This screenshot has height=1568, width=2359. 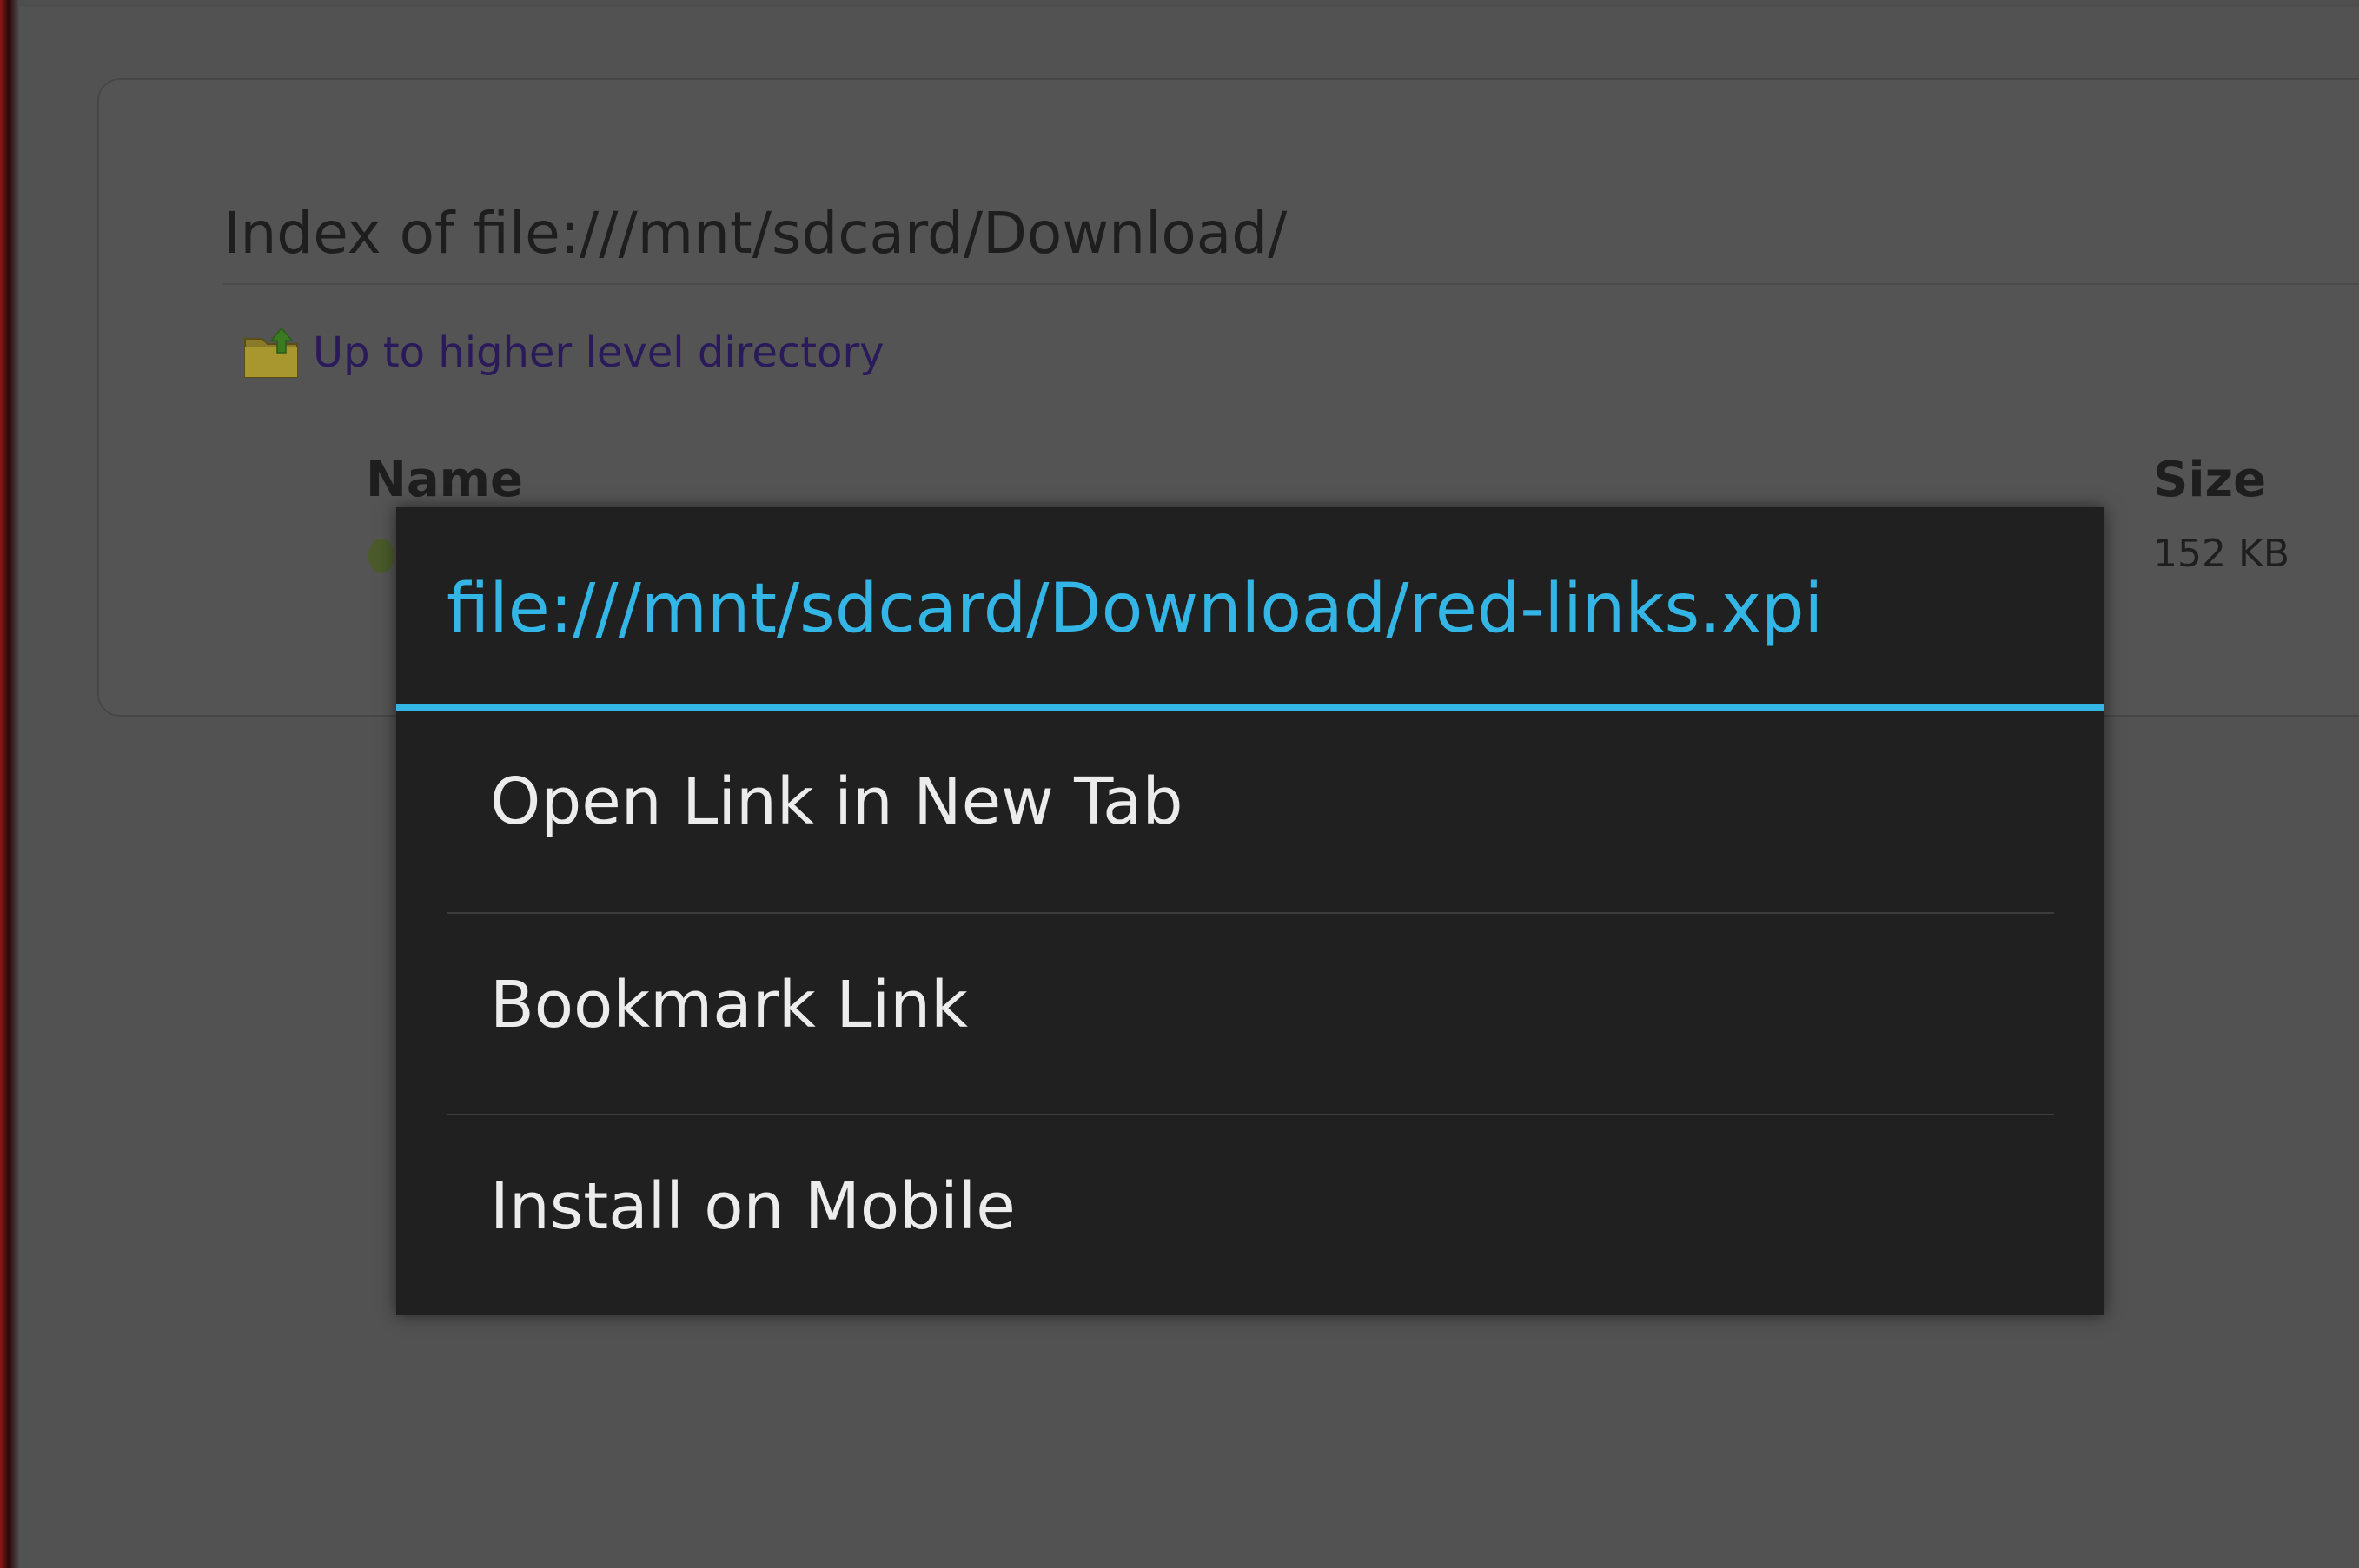 What do you see at coordinates (1250, 811) in the screenshot?
I see `open-in-new-tab-item: Open Link in New Tab` at bounding box center [1250, 811].